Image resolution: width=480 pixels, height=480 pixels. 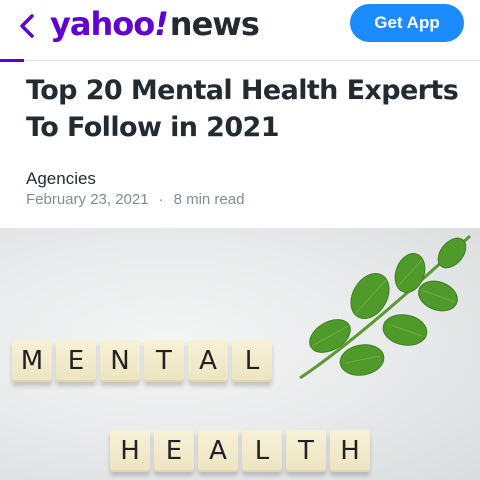 I want to click on article-meta: February 23, 2021 · 8 min read, so click(x=135, y=199).